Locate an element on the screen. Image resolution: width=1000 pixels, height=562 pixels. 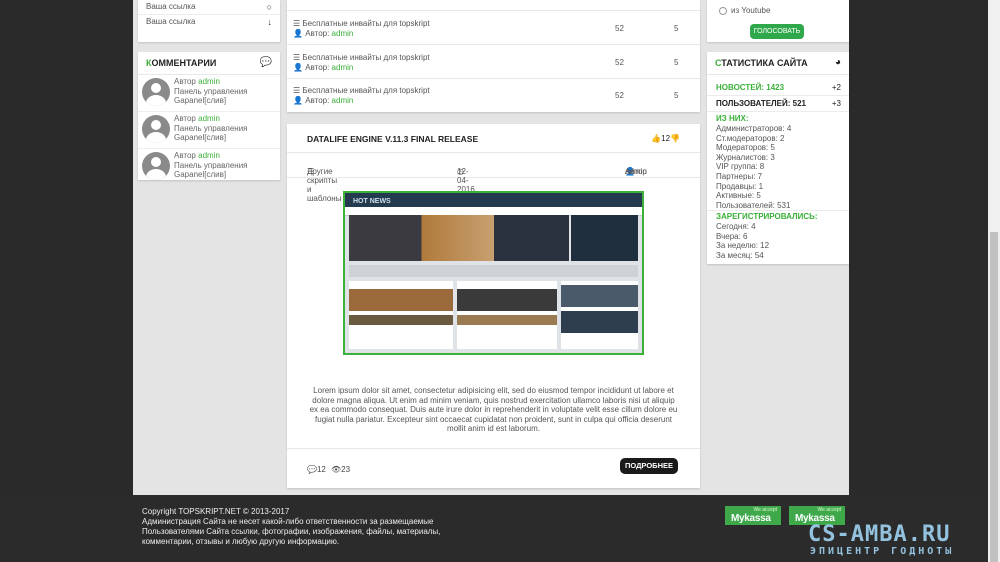
thumbs-up-icon: 👍 is located at coordinates (656, 138).